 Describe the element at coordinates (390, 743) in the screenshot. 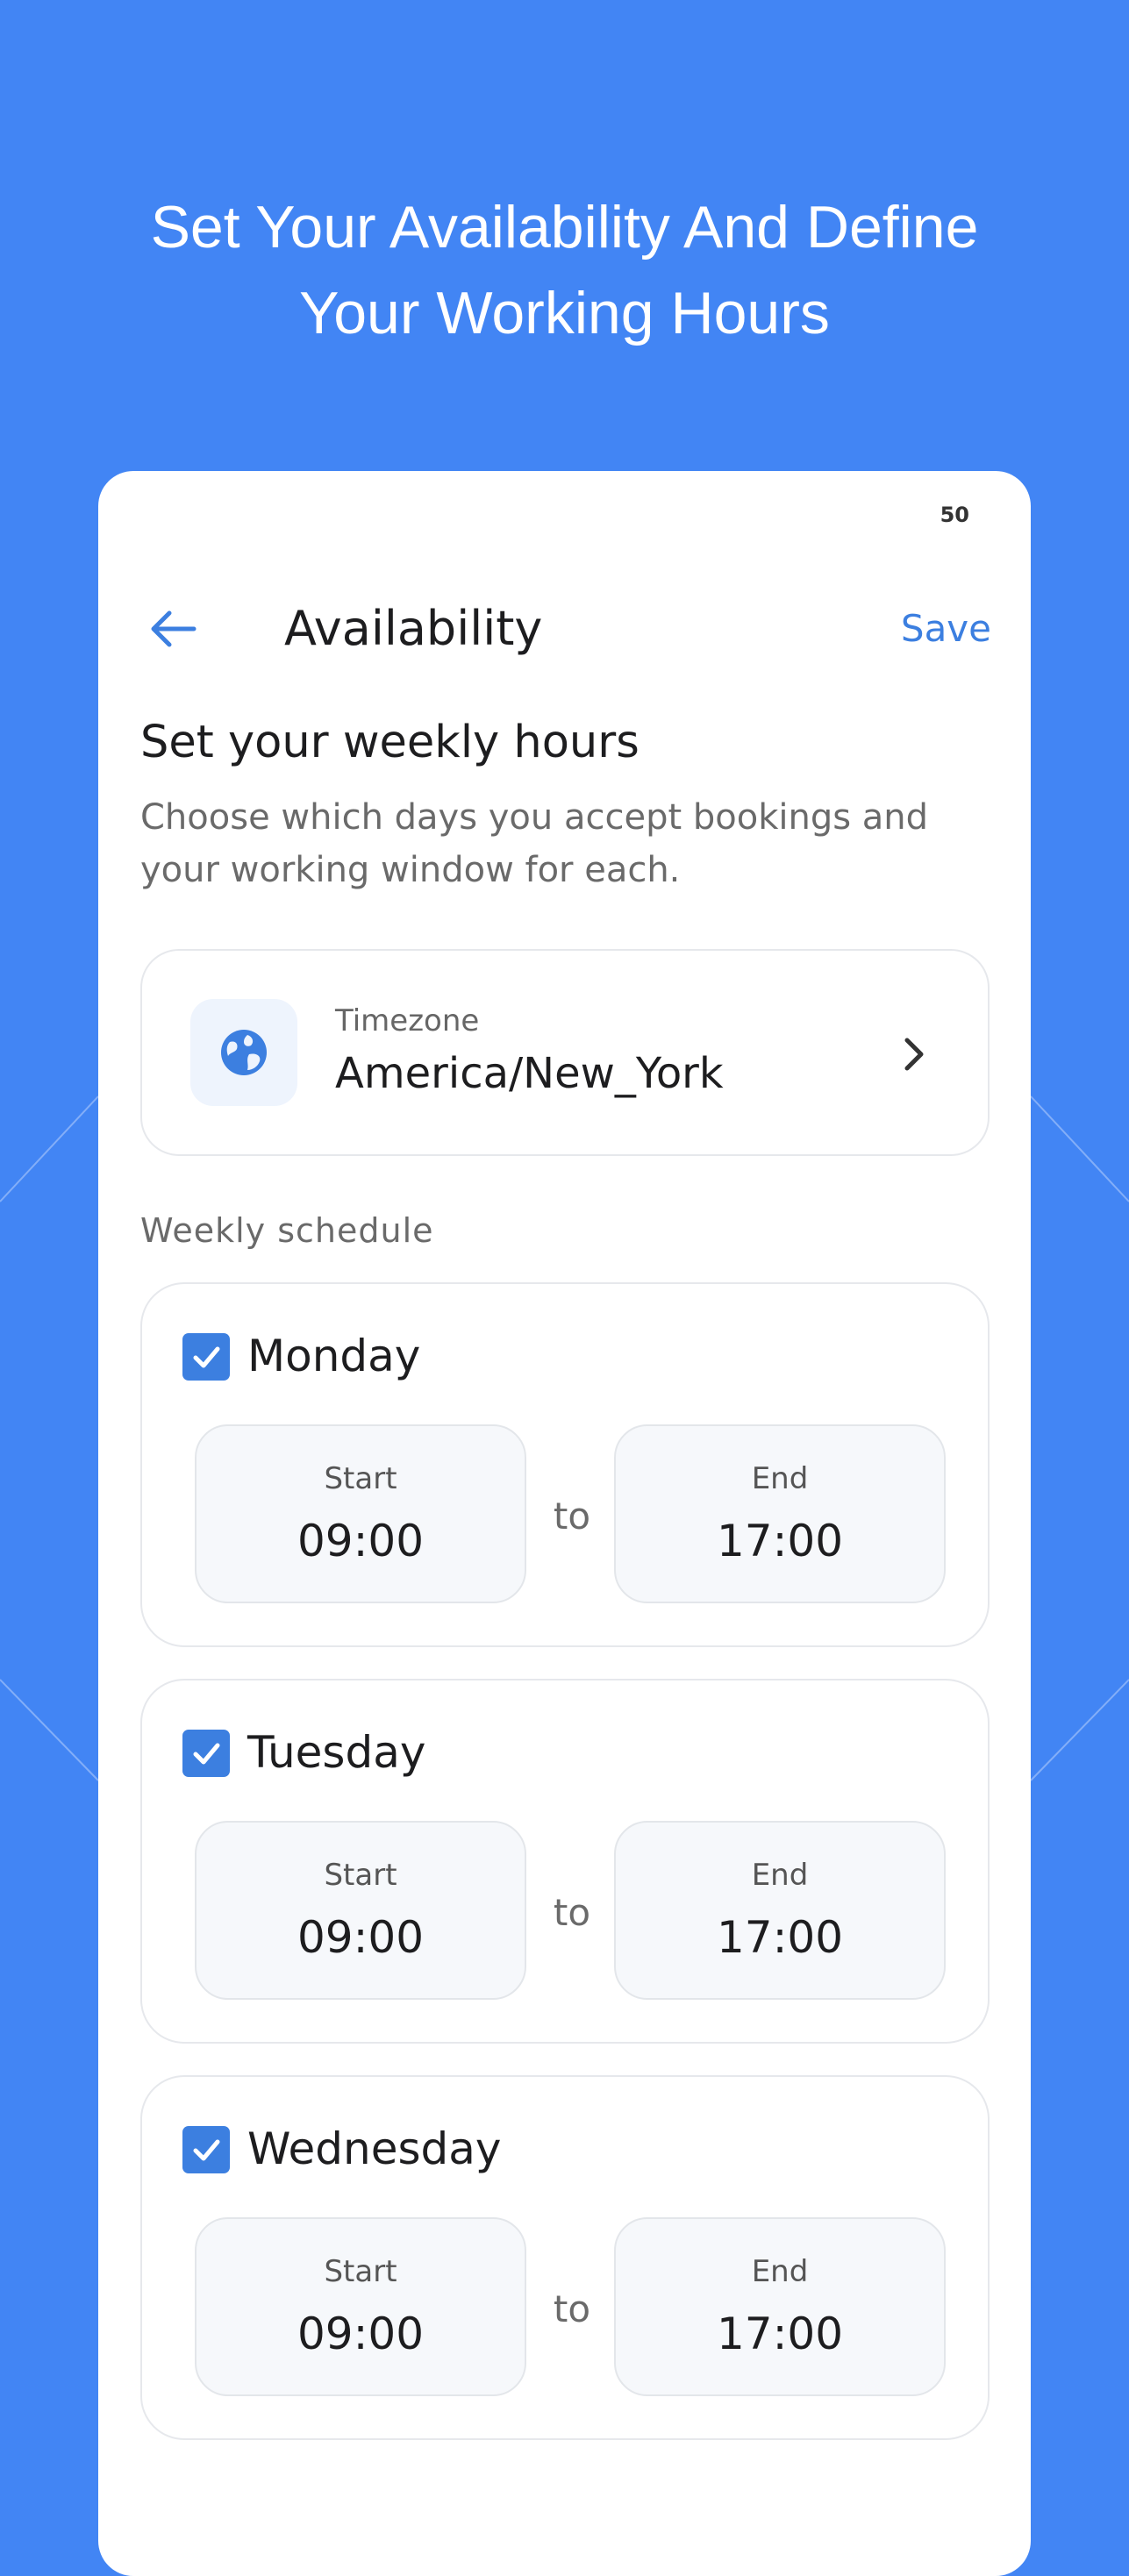

I see `section-heading: Set your weekly hours` at that location.